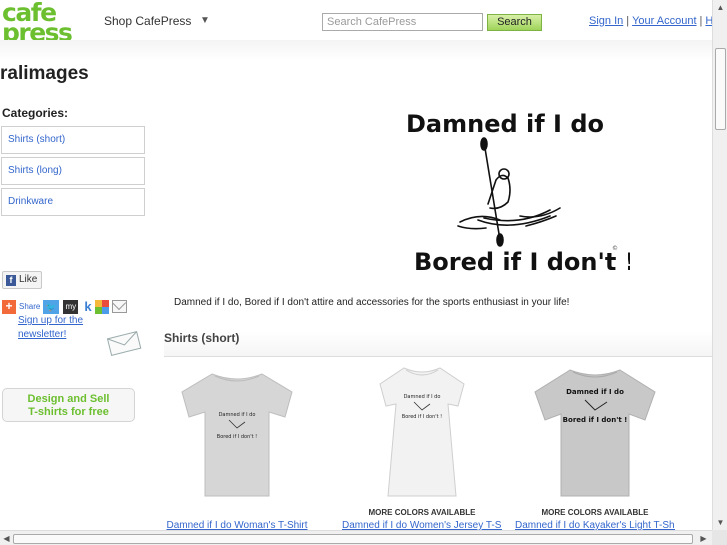 The height and width of the screenshot is (545, 727). Describe the element at coordinates (73, 140) in the screenshot. I see `category-shirts-short: Shirts (short)` at that location.